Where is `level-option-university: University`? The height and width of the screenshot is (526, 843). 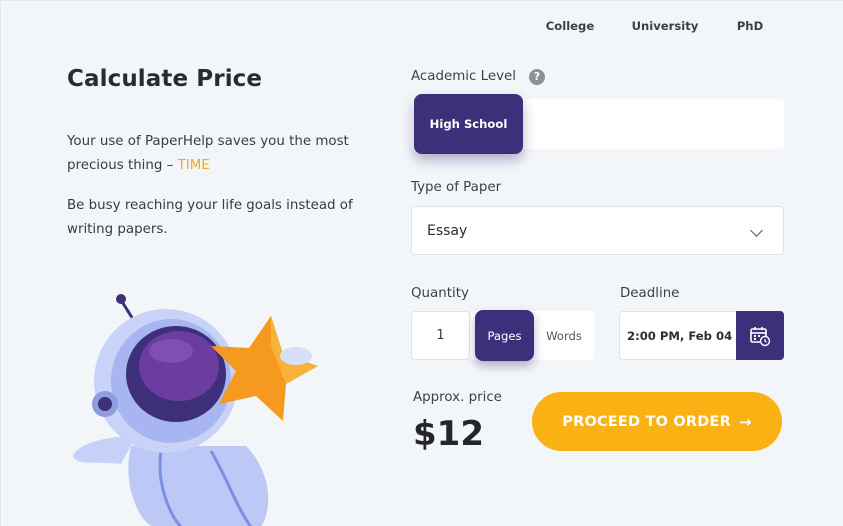 level-option-university: University is located at coordinates (665, 26).